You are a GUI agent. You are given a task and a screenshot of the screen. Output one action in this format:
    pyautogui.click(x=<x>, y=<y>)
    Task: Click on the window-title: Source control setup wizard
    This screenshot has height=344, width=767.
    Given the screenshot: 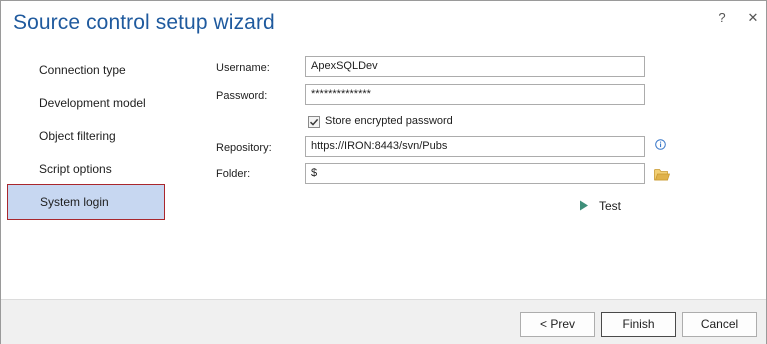 What is the action you would take?
    pyautogui.click(x=144, y=22)
    